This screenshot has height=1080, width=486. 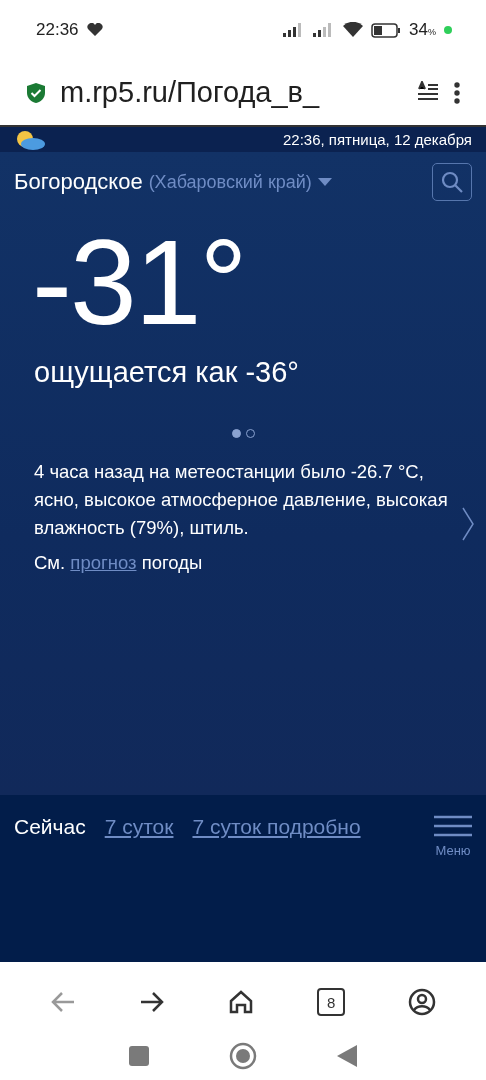 I want to click on carousel-dot, so click(x=236, y=433).